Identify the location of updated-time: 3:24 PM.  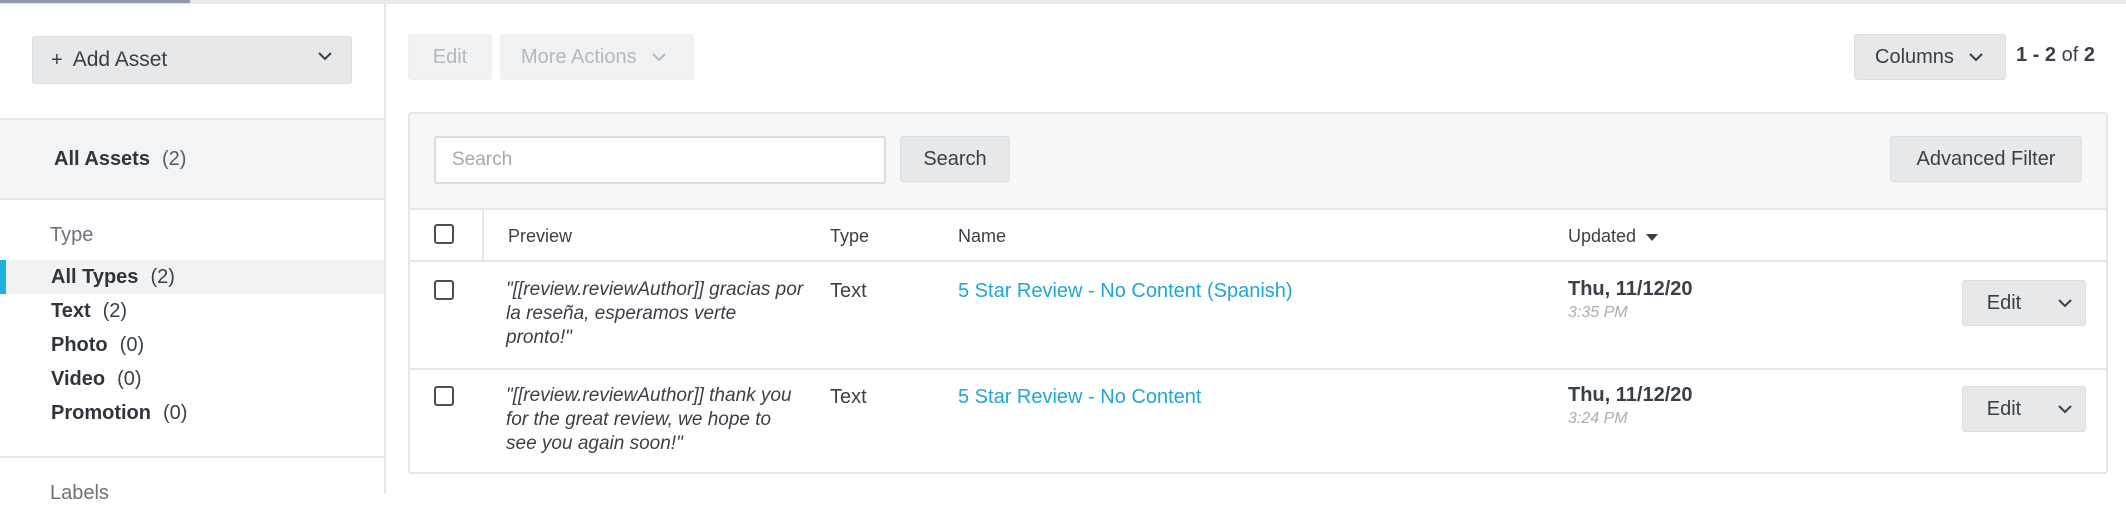
(1598, 418).